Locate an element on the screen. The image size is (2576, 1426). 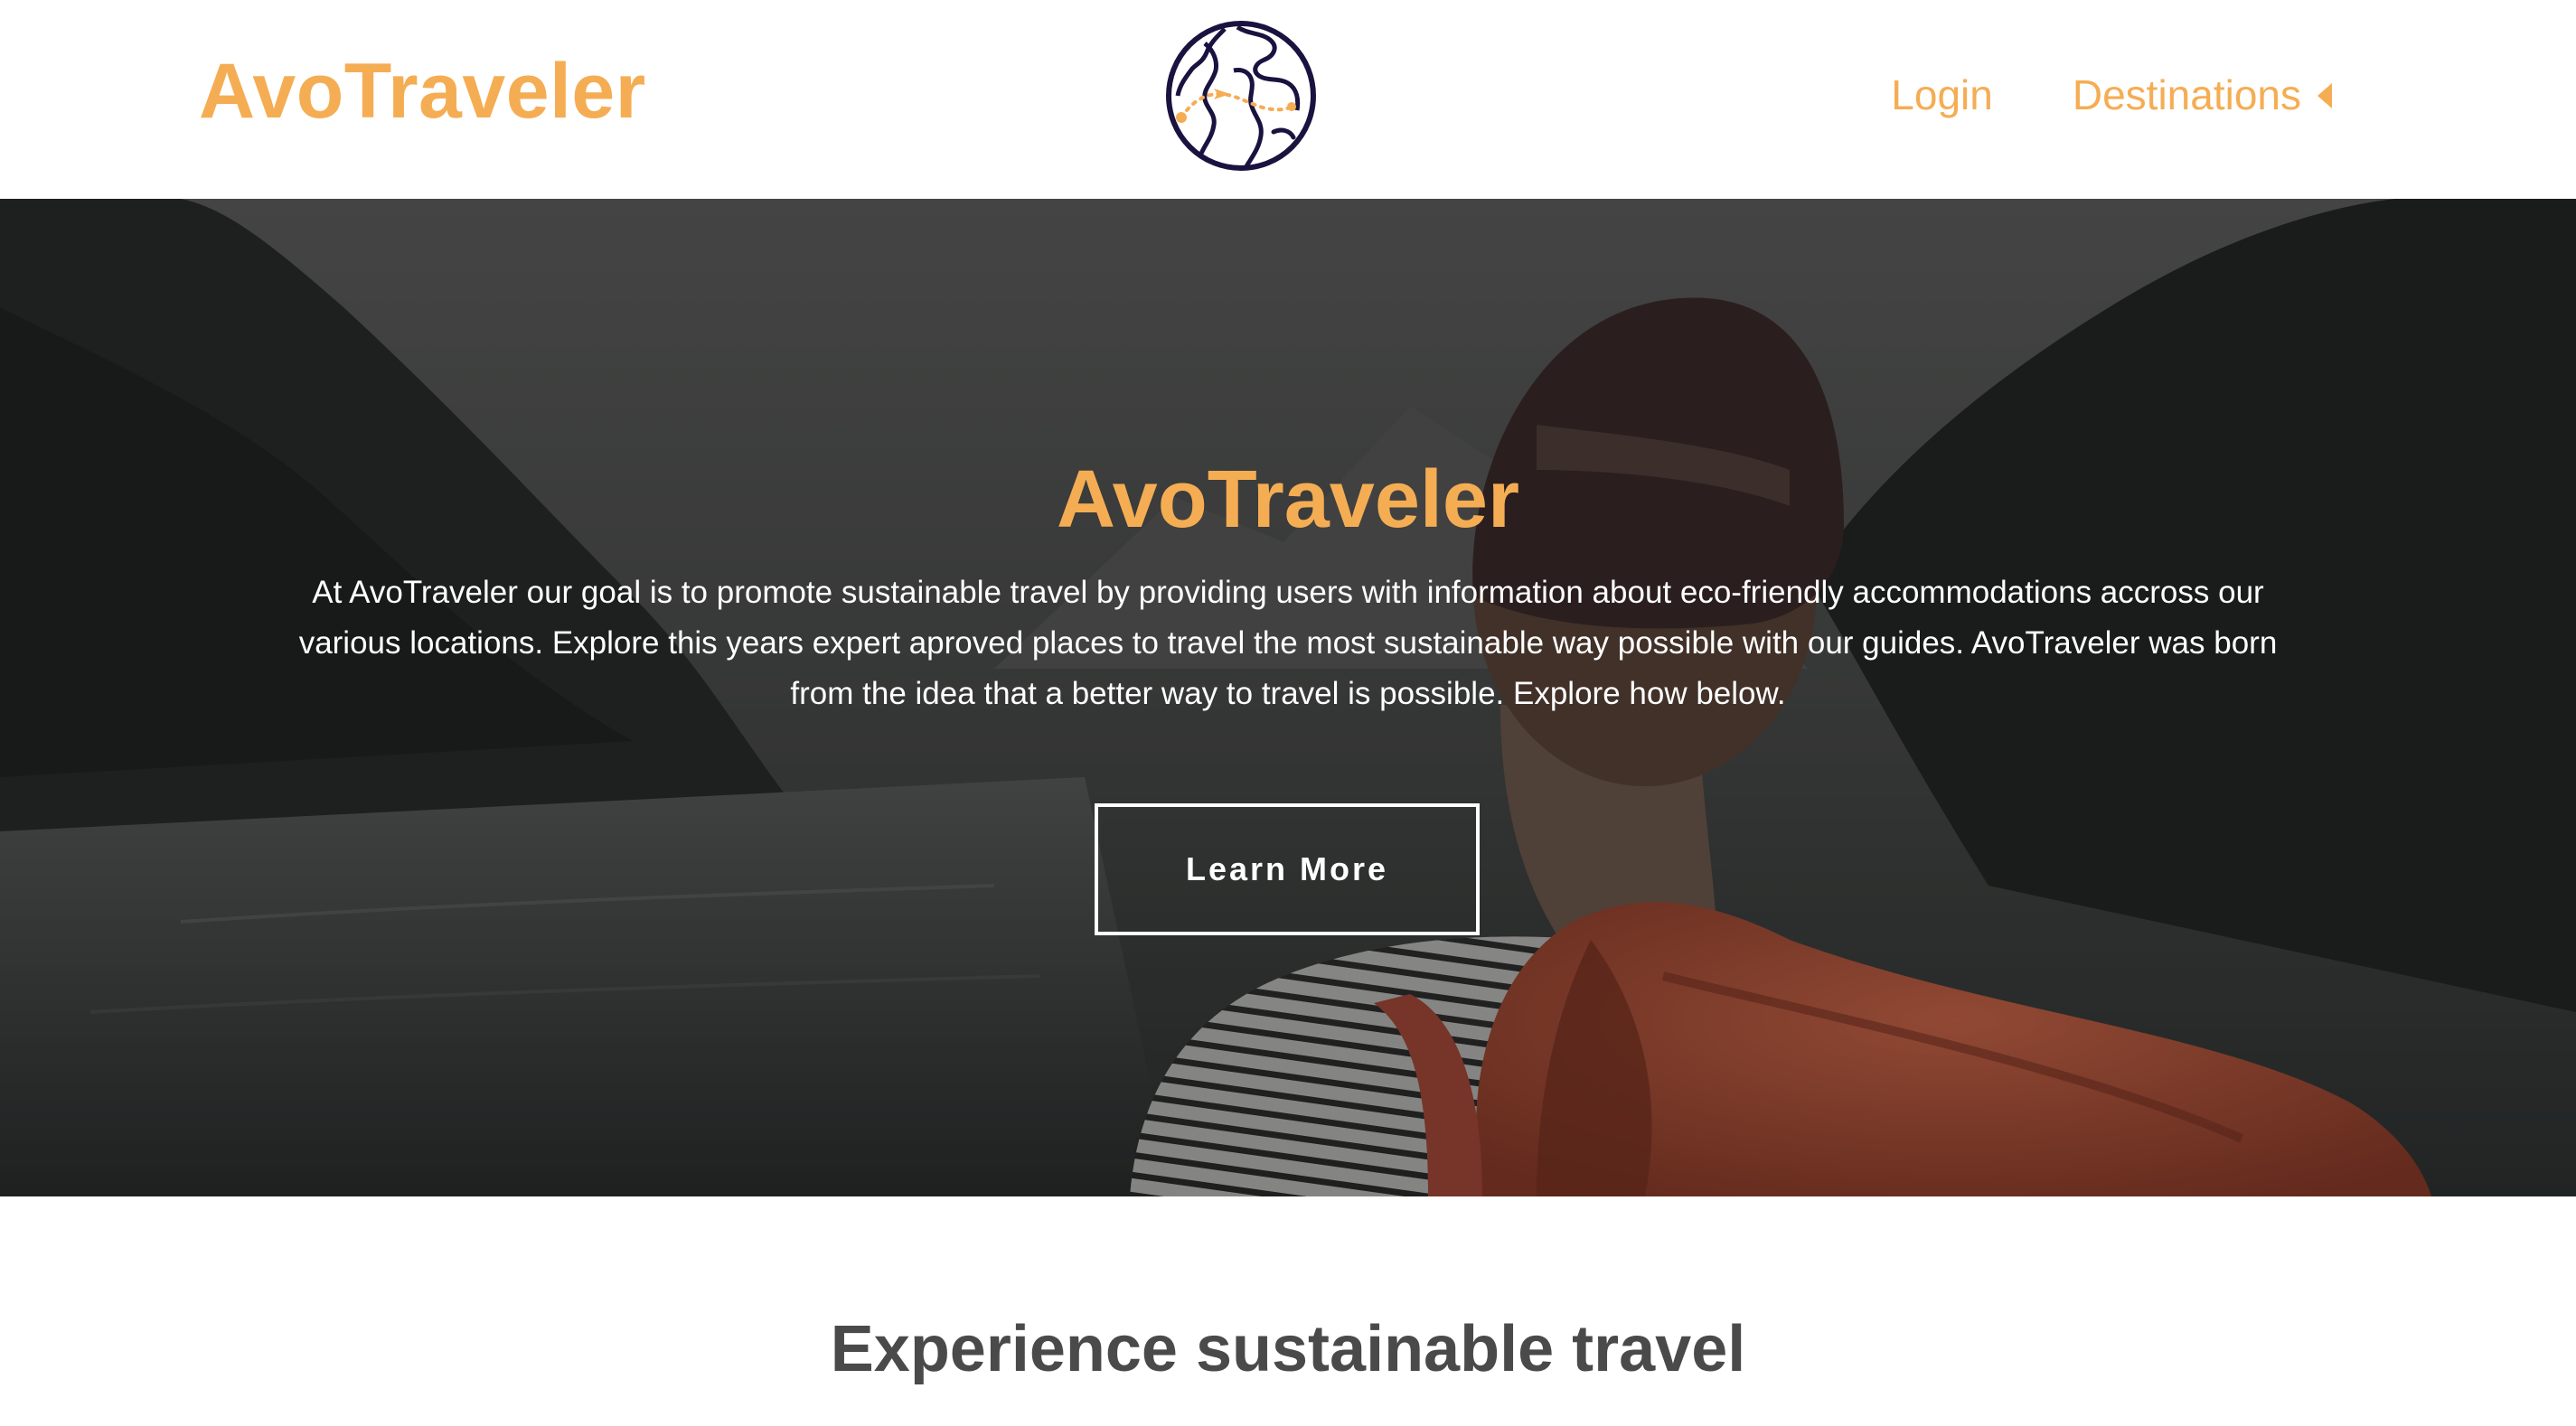
nav-login-link: Login is located at coordinates (1942, 94).